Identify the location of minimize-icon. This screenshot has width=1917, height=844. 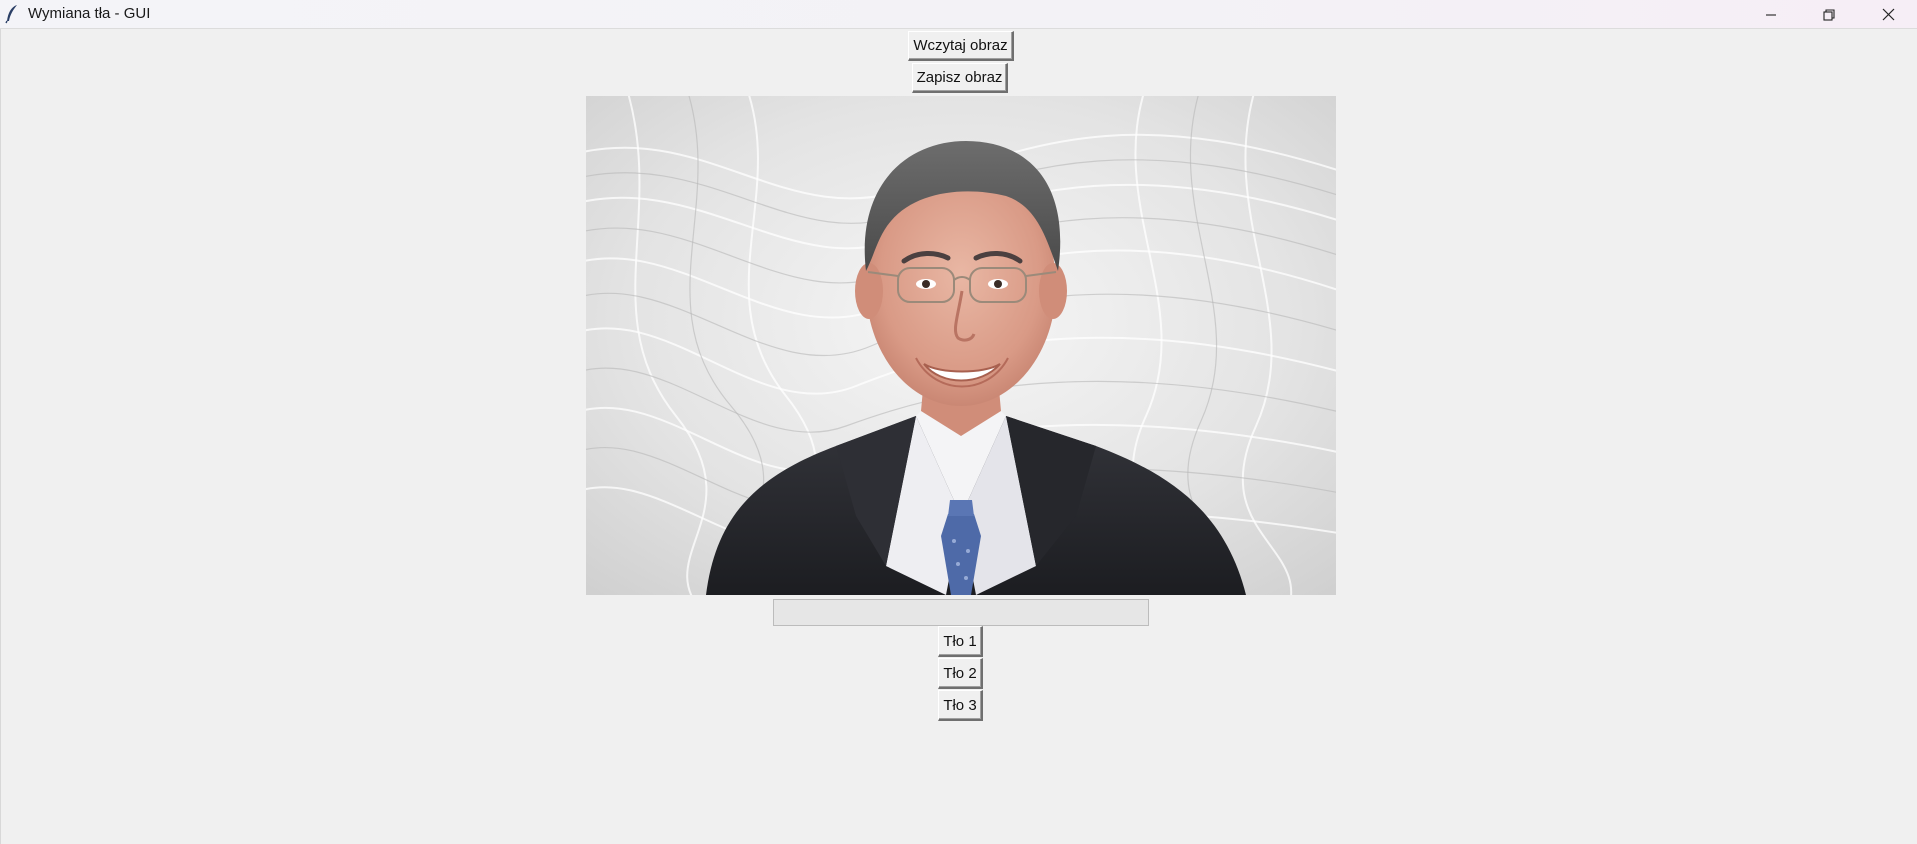
(1771, 14).